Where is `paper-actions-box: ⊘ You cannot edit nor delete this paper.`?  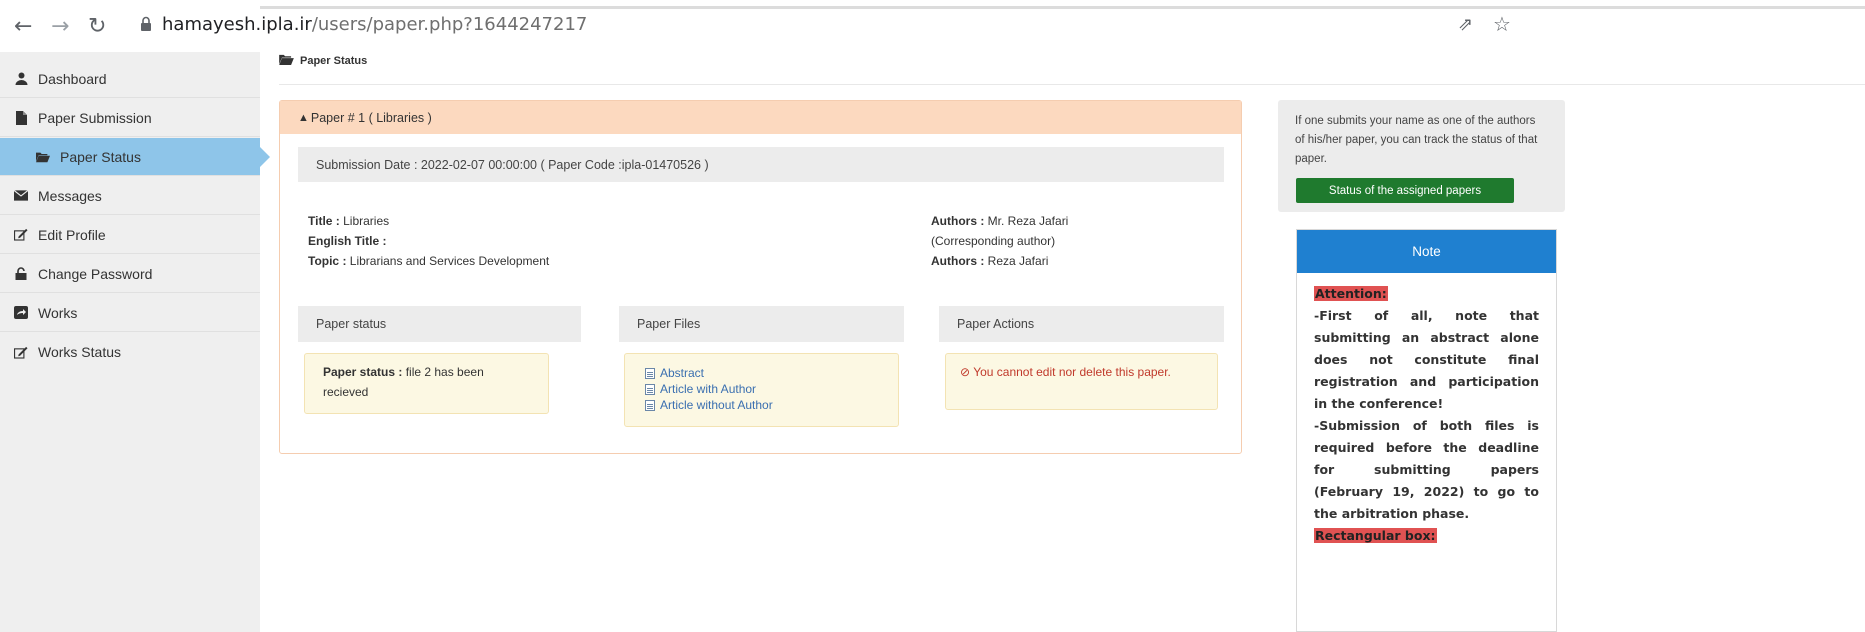
paper-actions-box: ⊘ You cannot edit nor delete this paper. is located at coordinates (1081, 381).